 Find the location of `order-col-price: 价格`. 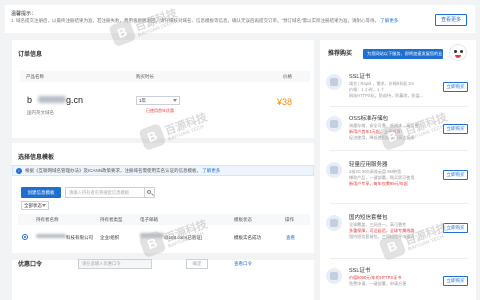

order-col-price: 价格 is located at coordinates (287, 76).